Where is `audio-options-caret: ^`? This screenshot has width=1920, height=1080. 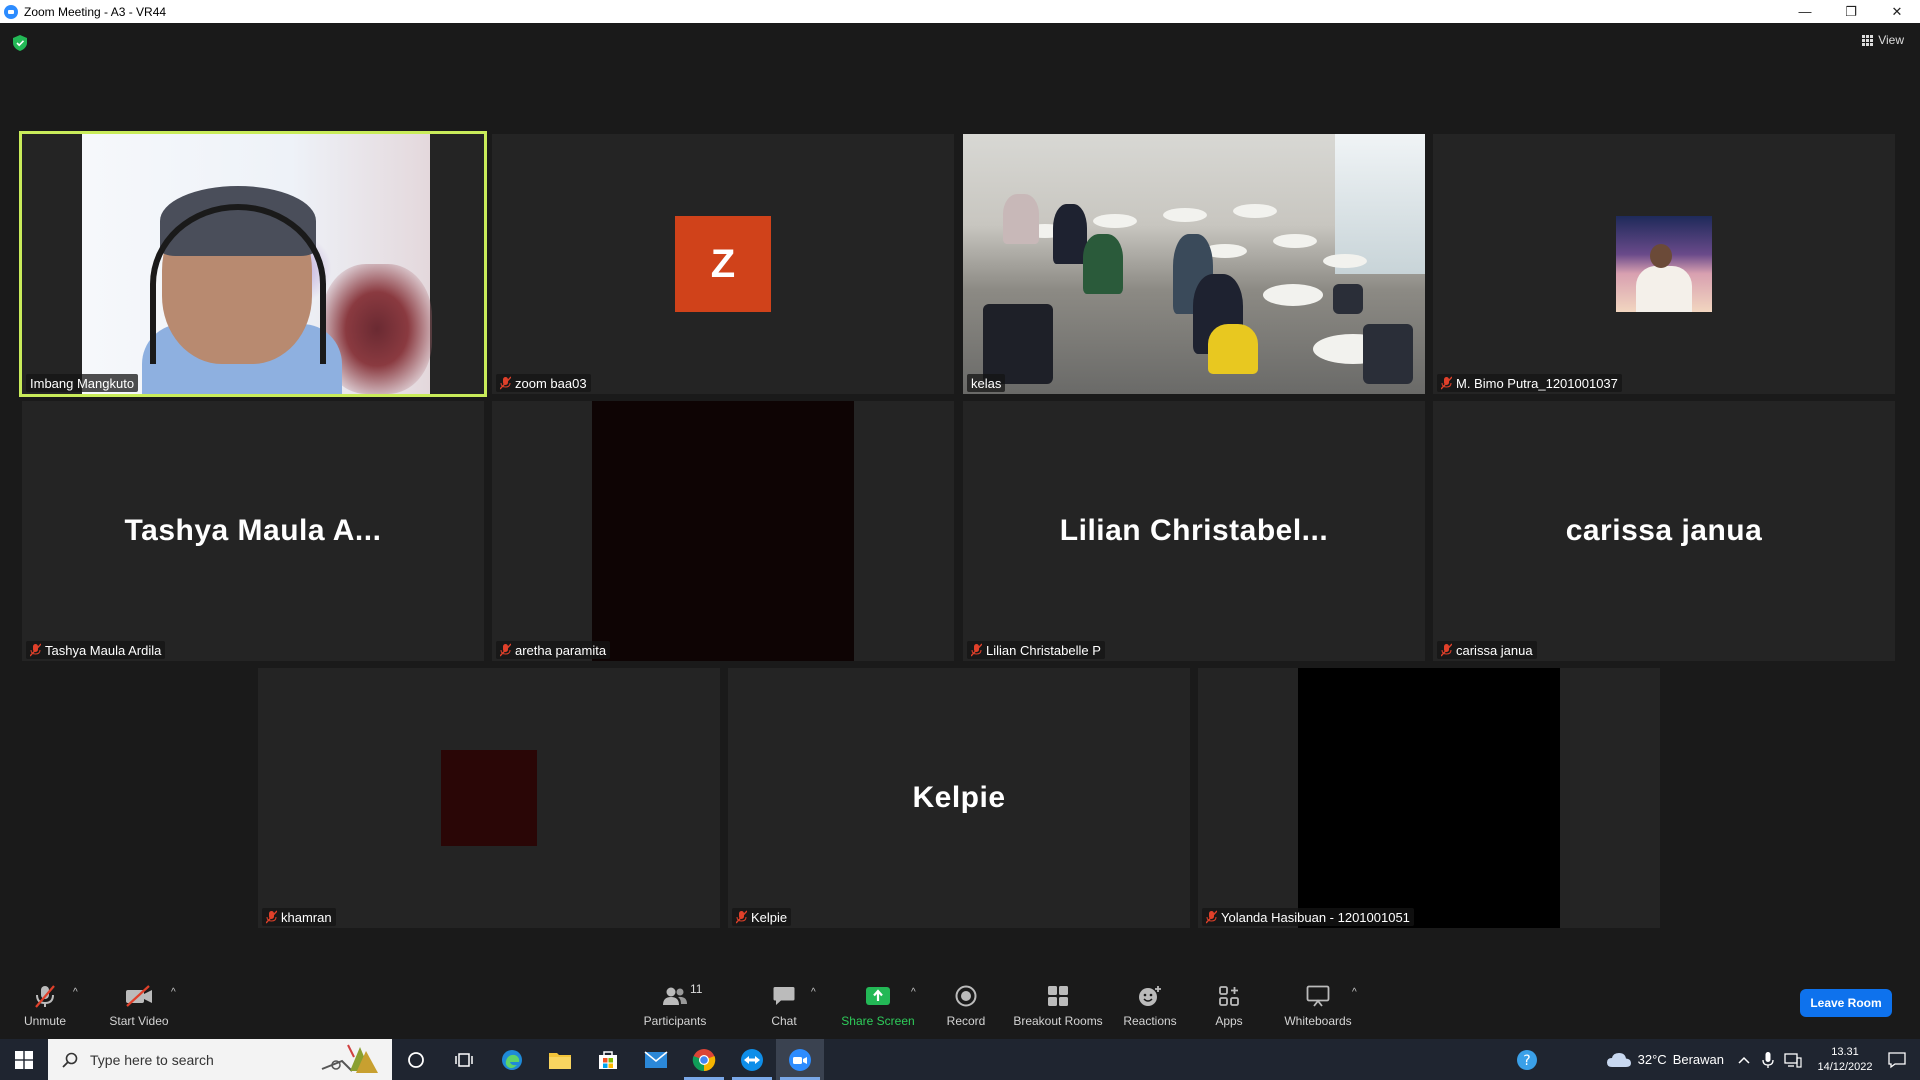 audio-options-caret: ^ is located at coordinates (75, 992).